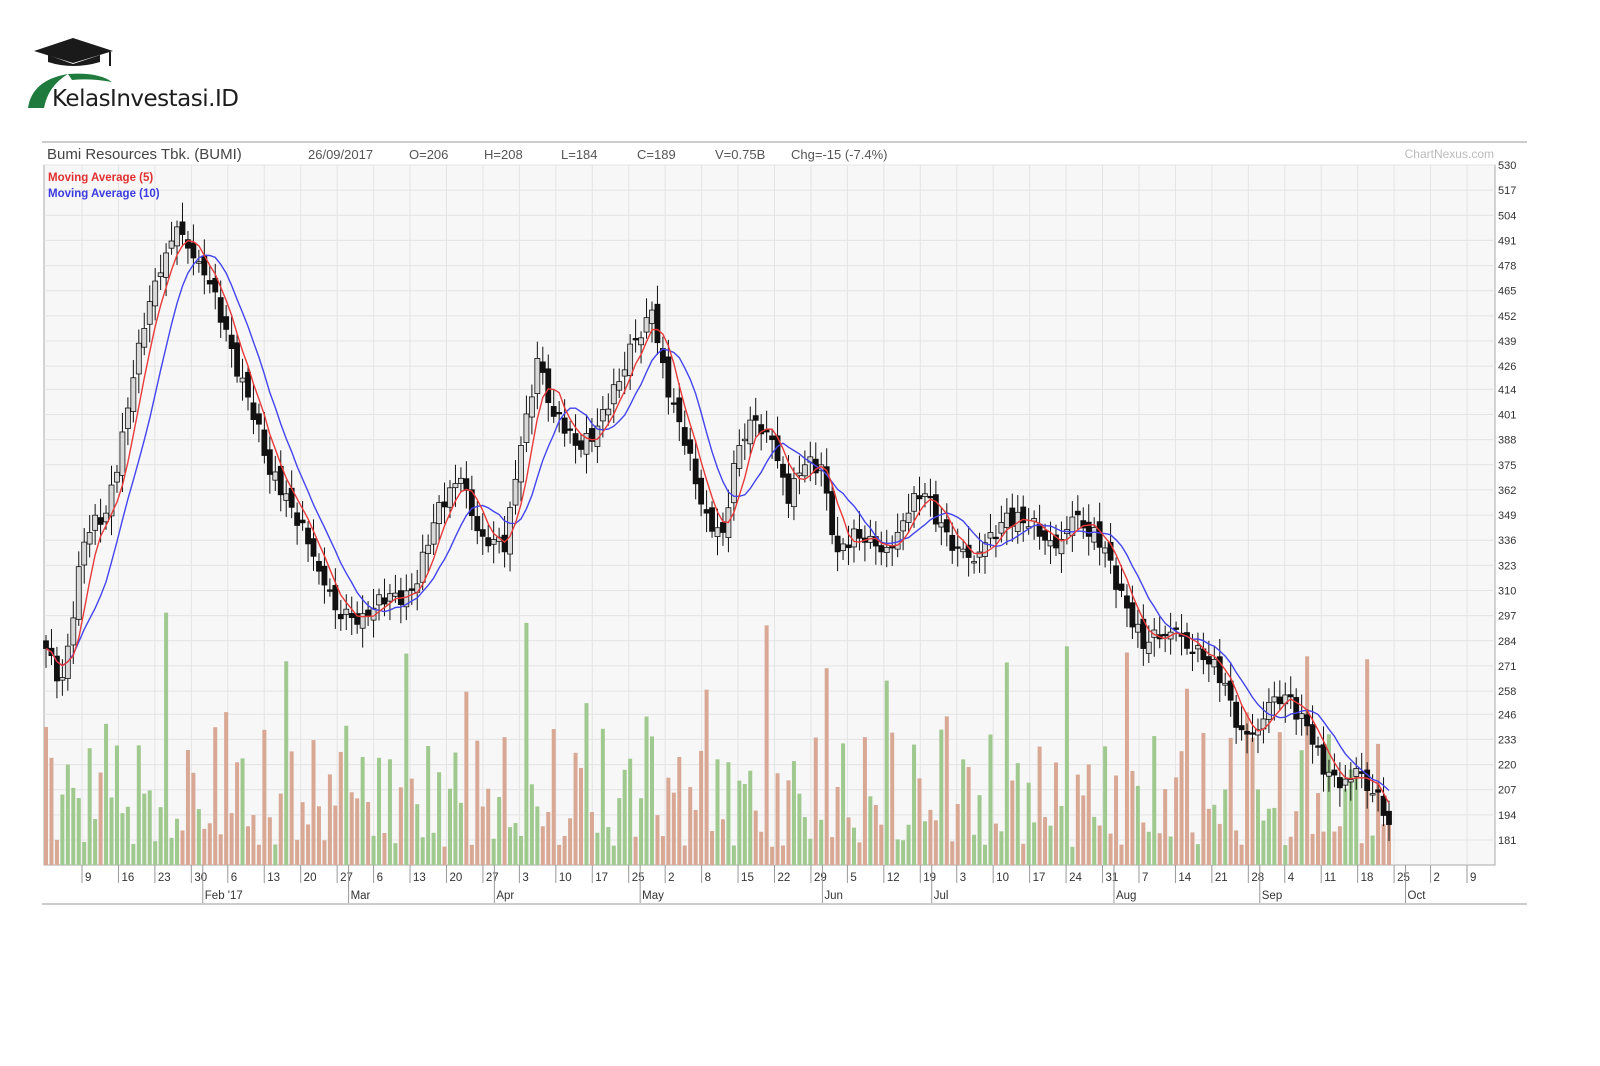  What do you see at coordinates (428, 154) in the screenshot?
I see `header-open: O=206` at bounding box center [428, 154].